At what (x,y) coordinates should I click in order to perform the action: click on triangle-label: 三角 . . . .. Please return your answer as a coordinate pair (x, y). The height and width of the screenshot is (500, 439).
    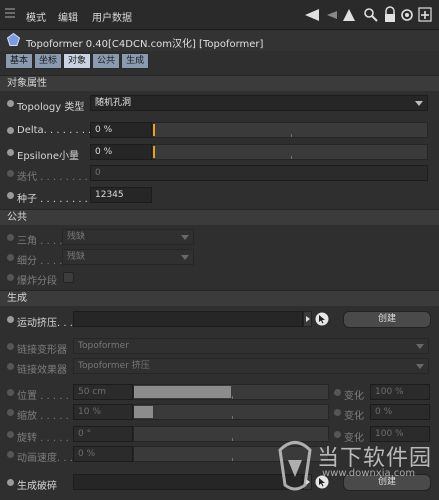
    Looking at the image, I should click on (40, 241).